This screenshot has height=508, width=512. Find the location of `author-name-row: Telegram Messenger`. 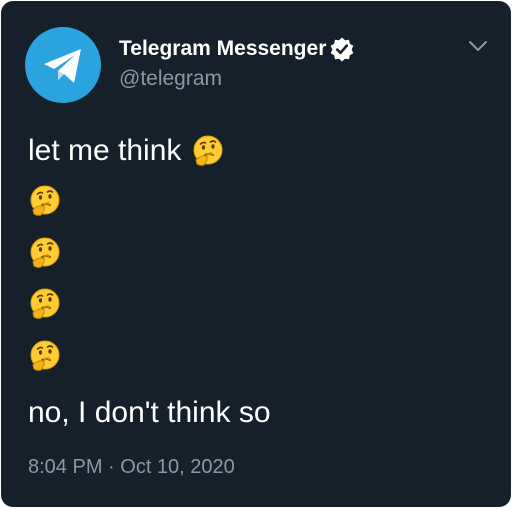

author-name-row: Telegram Messenger is located at coordinates (237, 49).